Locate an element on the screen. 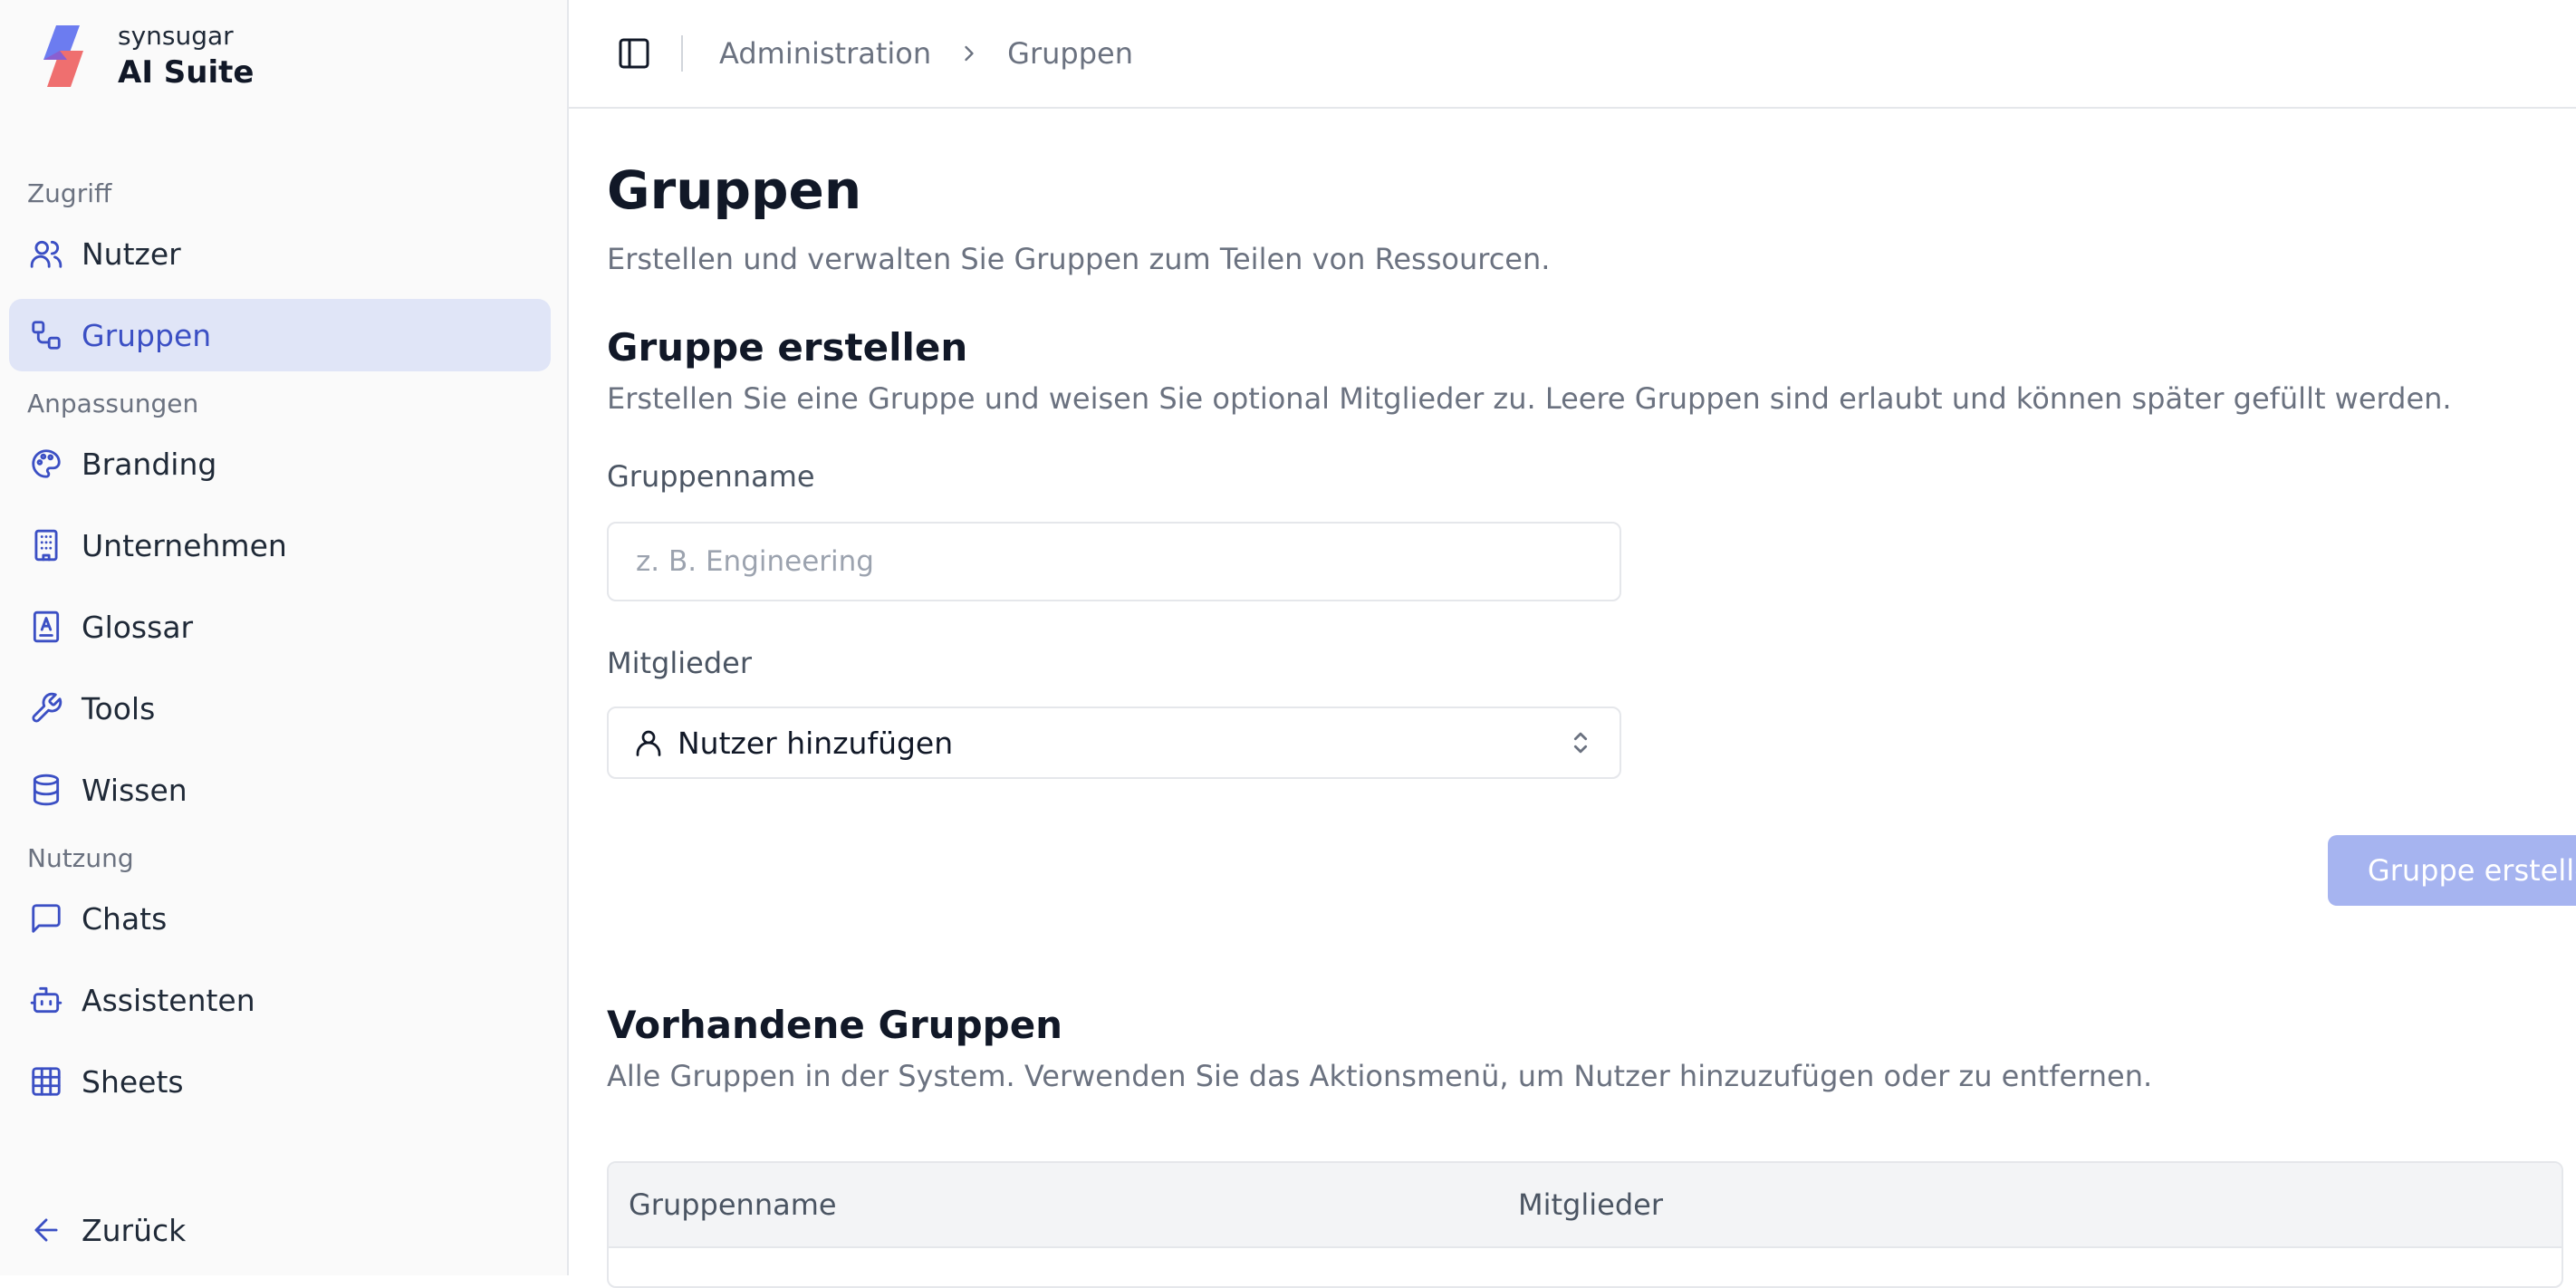 Image resolution: width=2576 pixels, height=1288 pixels. arrow-left-icon is located at coordinates (46, 1230).